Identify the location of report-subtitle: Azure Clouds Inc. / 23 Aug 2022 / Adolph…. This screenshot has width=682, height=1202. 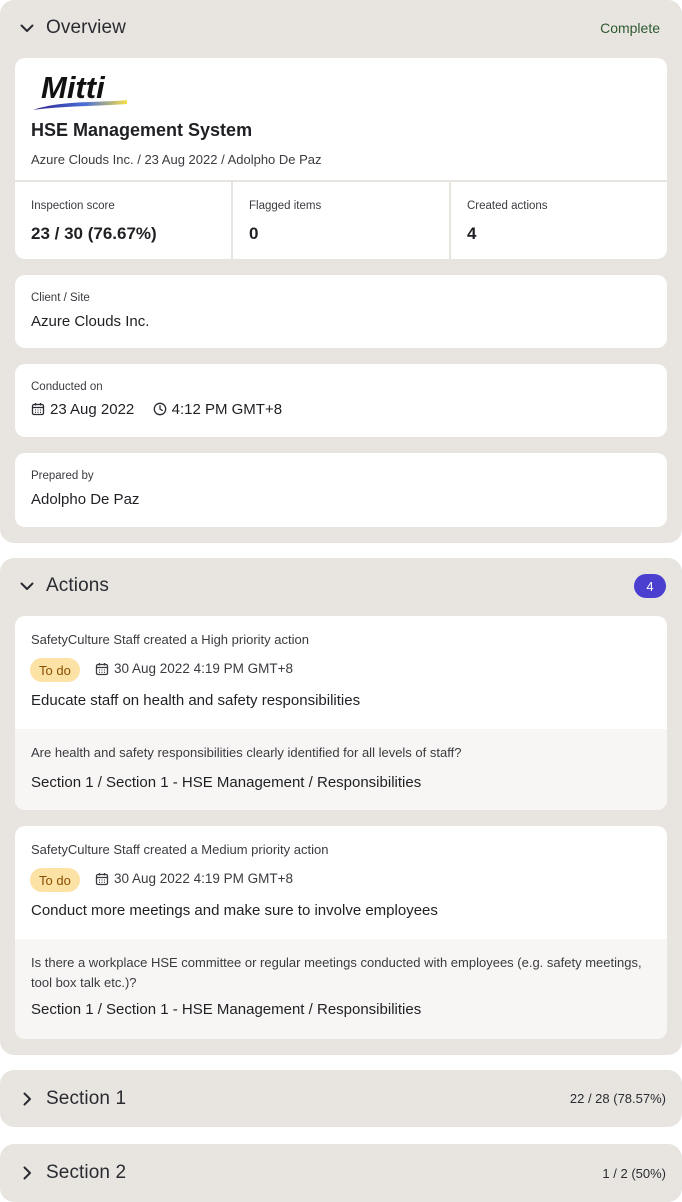
(176, 159).